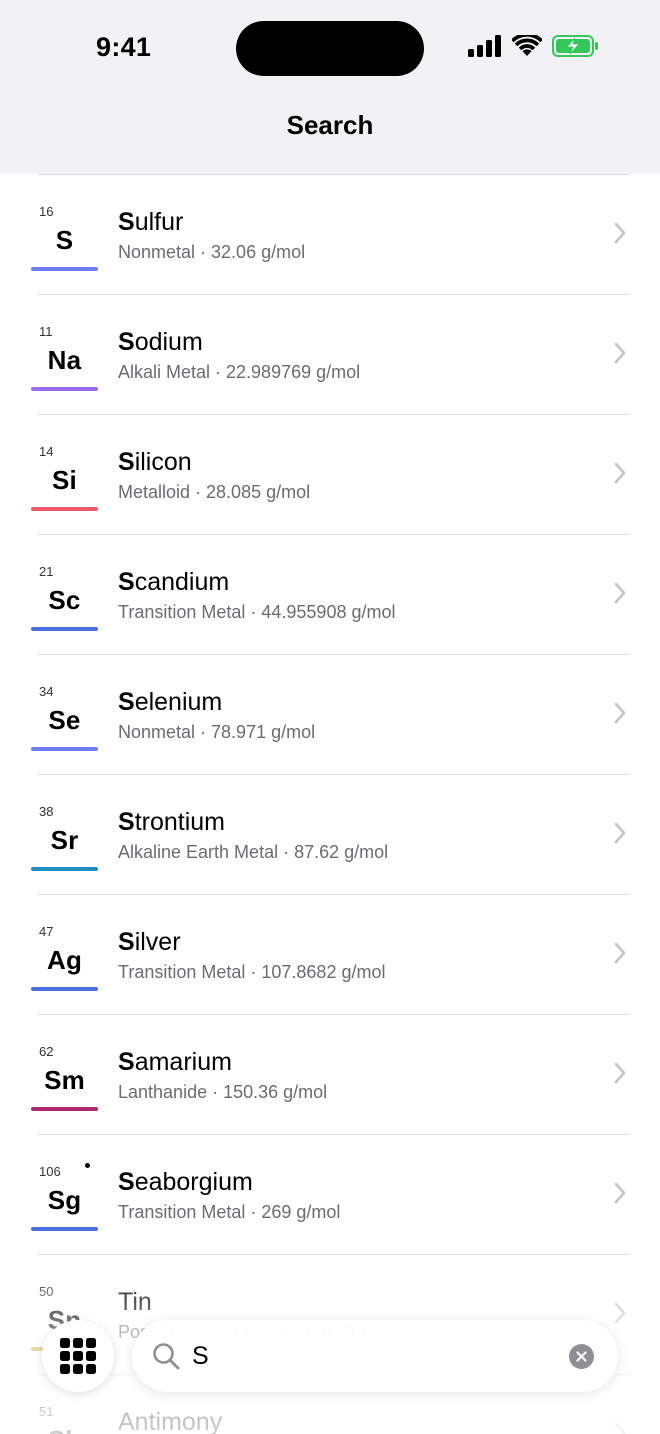 This screenshot has height=1434, width=660. Describe the element at coordinates (64, 1195) in the screenshot. I see `element-tile: 106 Sg` at that location.